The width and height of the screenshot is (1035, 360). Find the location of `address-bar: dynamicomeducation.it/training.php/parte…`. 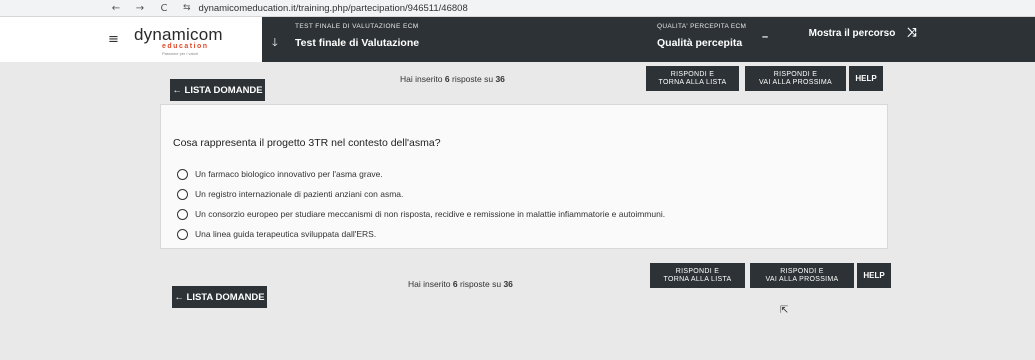

address-bar: dynamicomeducation.it/training.php/parte… is located at coordinates (333, 8).